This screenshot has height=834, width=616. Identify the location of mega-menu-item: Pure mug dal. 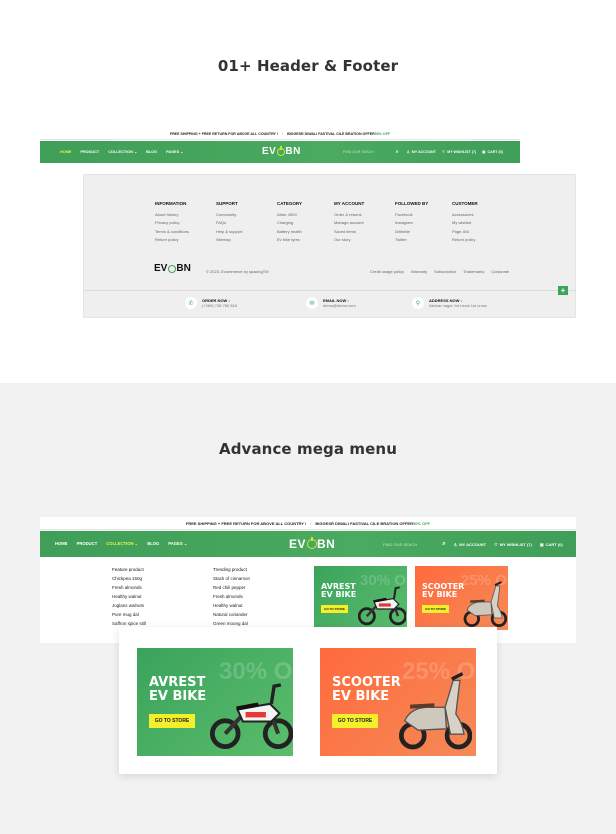
(129, 614).